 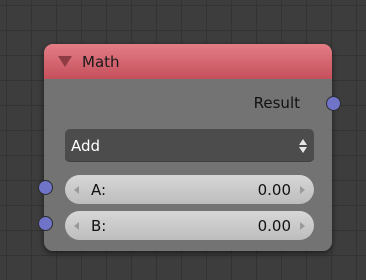 What do you see at coordinates (189, 189) in the screenshot?
I see `input-field-a: A: 0.00` at bounding box center [189, 189].